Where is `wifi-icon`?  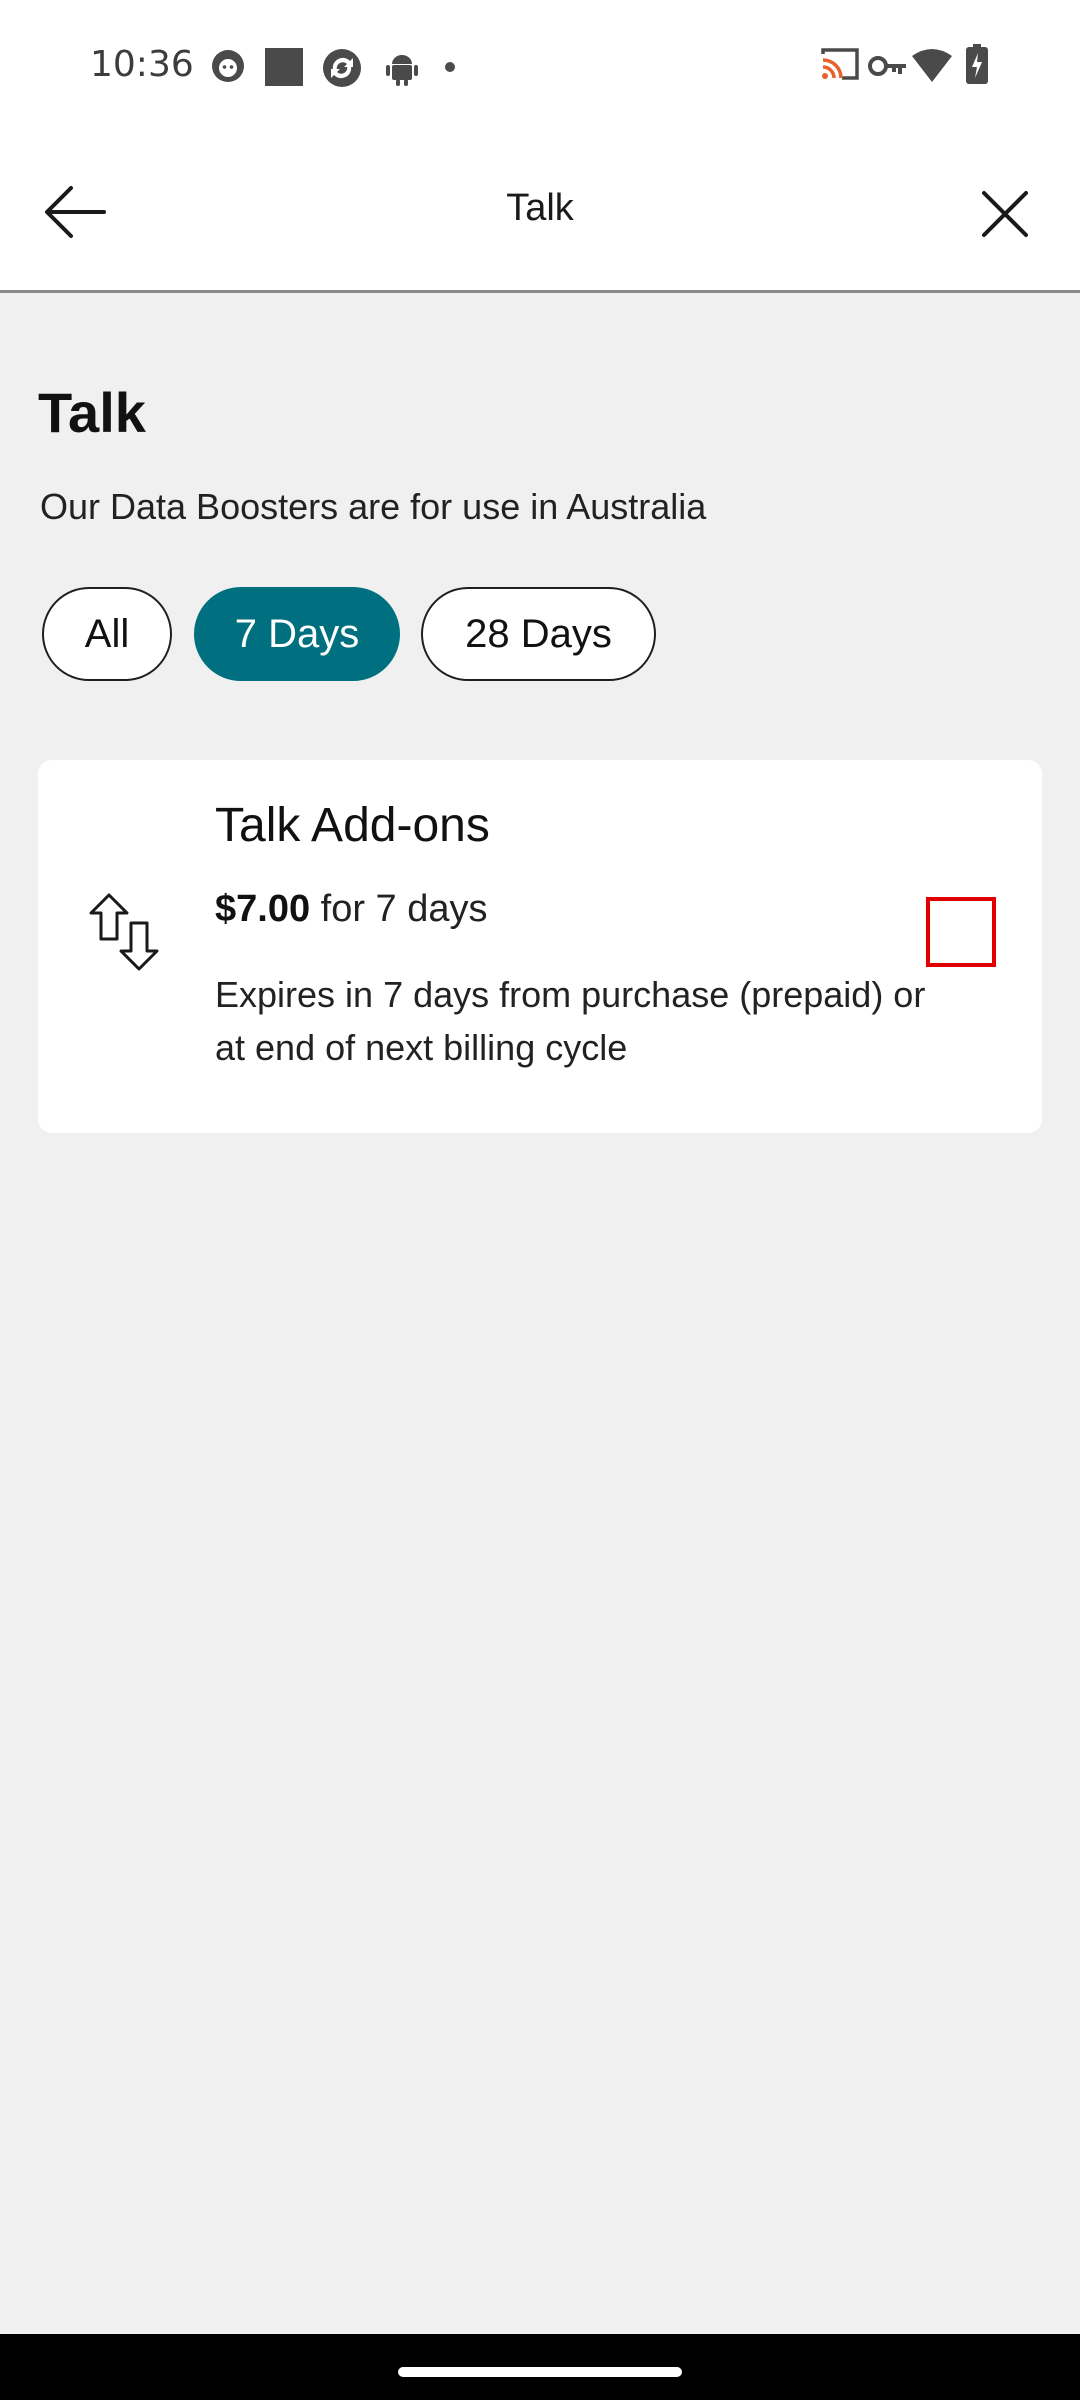 wifi-icon is located at coordinates (932, 65).